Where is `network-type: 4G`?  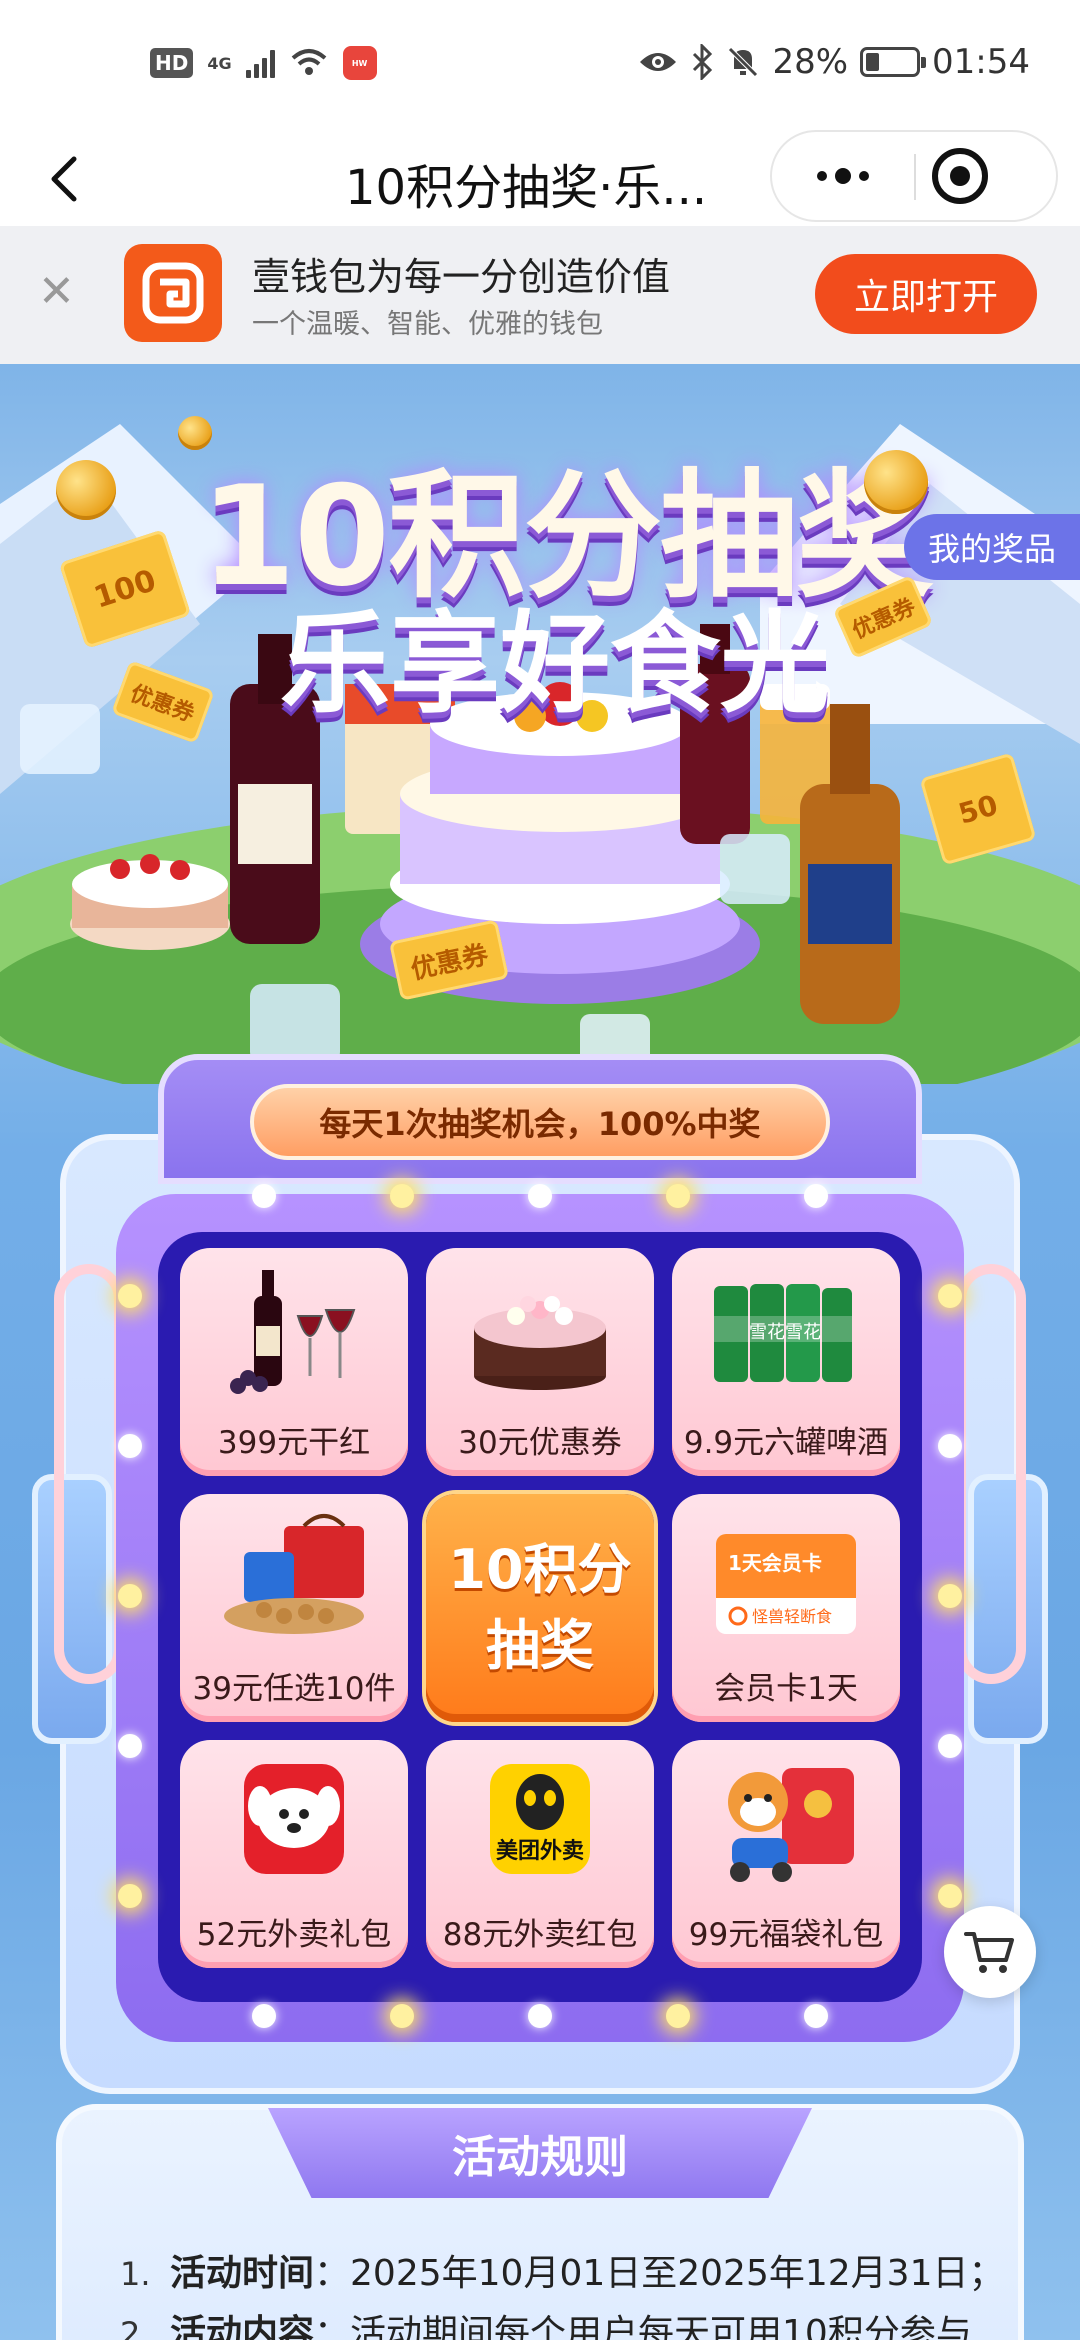
network-type: 4G is located at coordinates (219, 63).